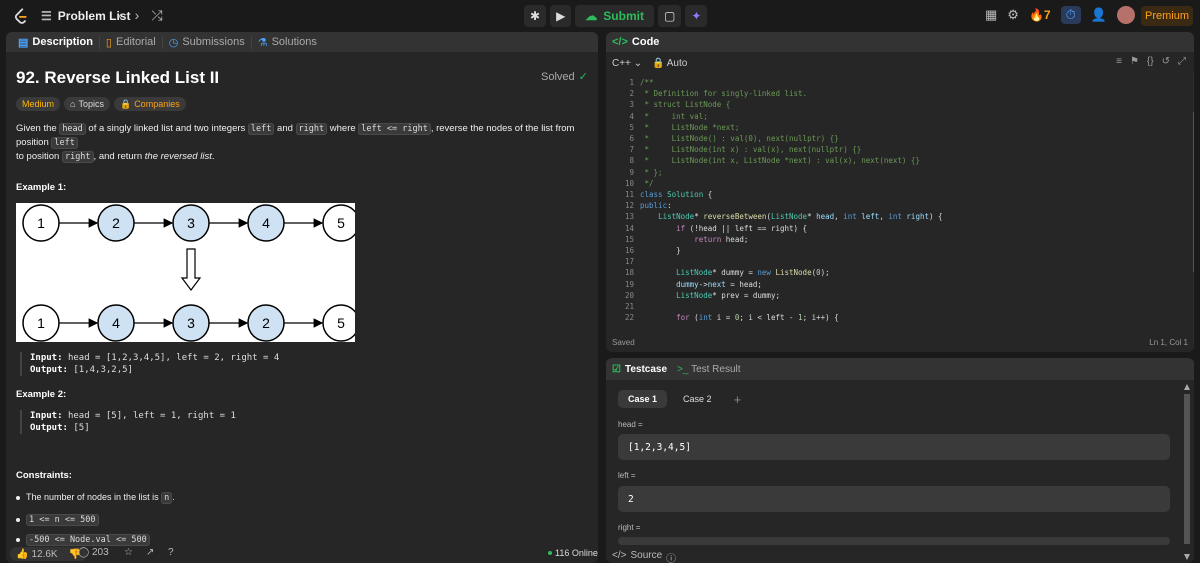  I want to click on source-link: </> Source ⓘ, so click(644, 556).